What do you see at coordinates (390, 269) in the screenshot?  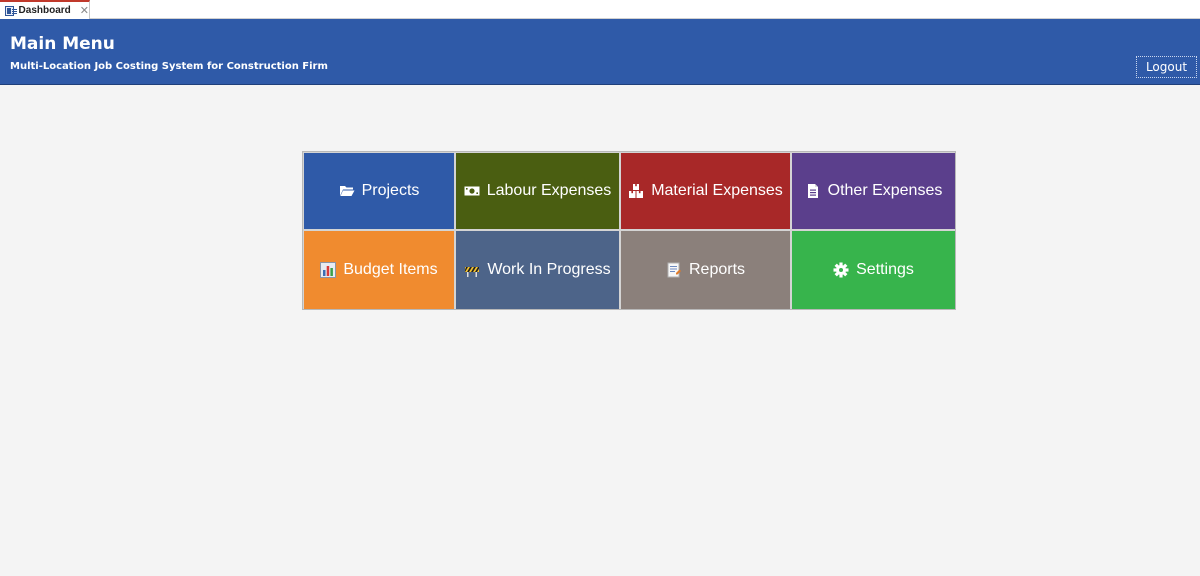 I see `budget-items-label: Budget Items` at bounding box center [390, 269].